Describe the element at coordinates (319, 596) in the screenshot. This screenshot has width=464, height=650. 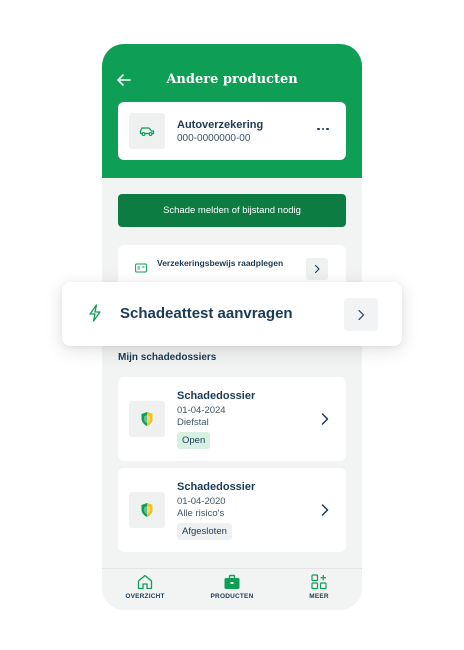
I see `tab-label: MEER` at that location.